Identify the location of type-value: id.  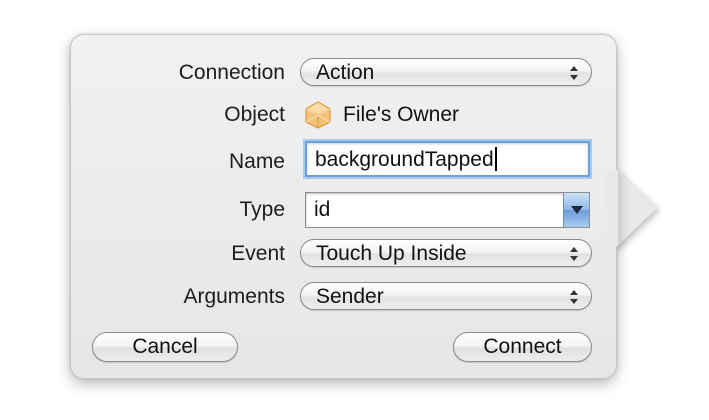
(322, 209).